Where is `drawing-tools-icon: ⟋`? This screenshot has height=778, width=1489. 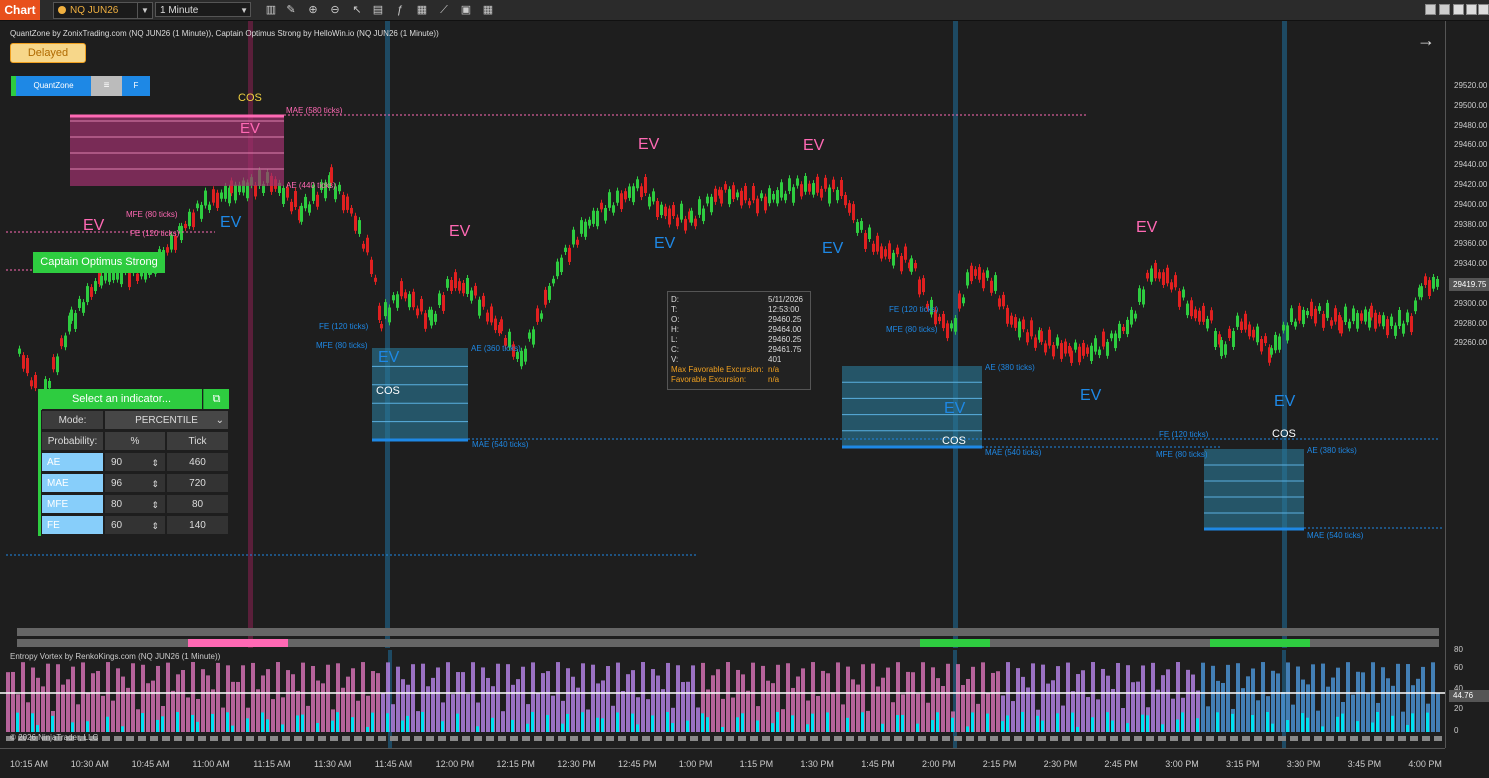
drawing-tools-icon: ⟋ is located at coordinates (444, 10).